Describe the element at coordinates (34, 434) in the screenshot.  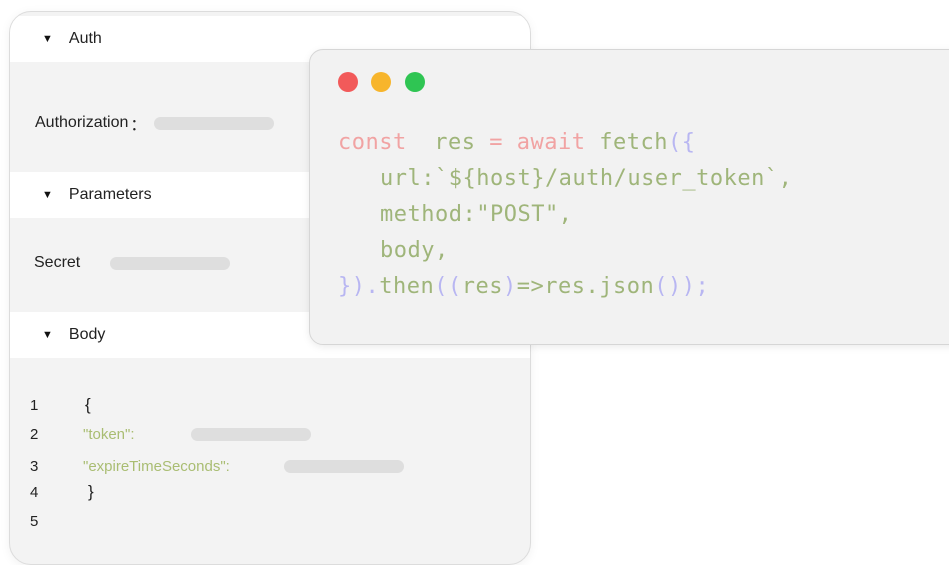
I see `line-number: 2` at that location.